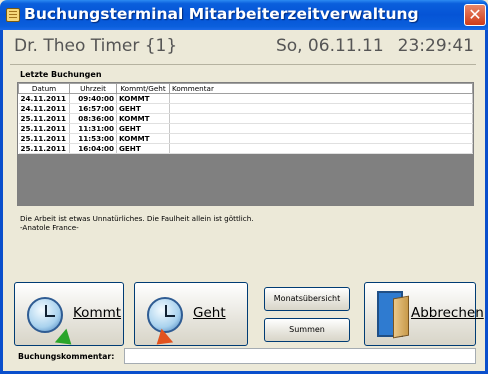 The width and height of the screenshot is (488, 374). Describe the element at coordinates (96, 46) in the screenshot. I see `user-name: Dr. Theo Timer {1}` at that location.